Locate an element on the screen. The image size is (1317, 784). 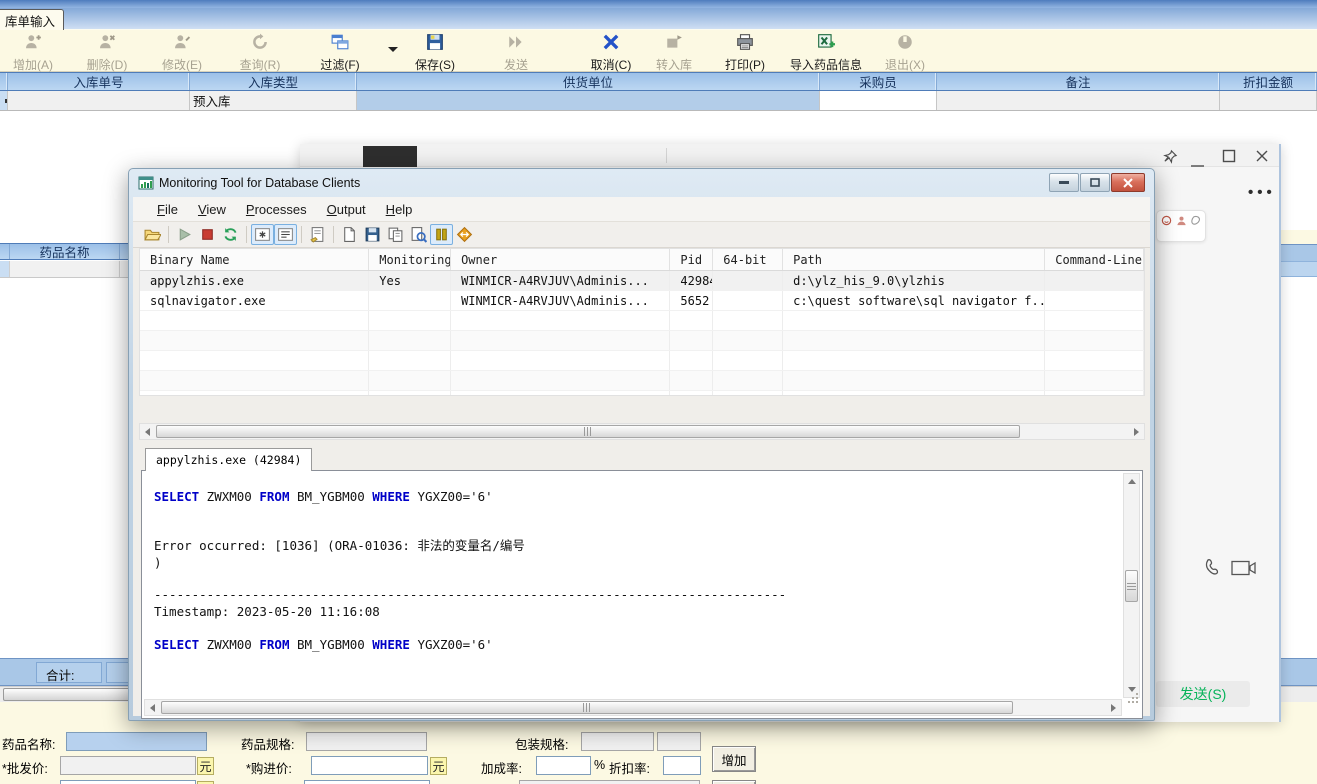
toolbar-button-import: 导入药品信息 is located at coordinates (826, 52).